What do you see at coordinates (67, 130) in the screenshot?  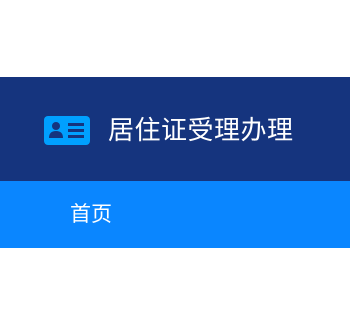 I see `id-card-icon` at bounding box center [67, 130].